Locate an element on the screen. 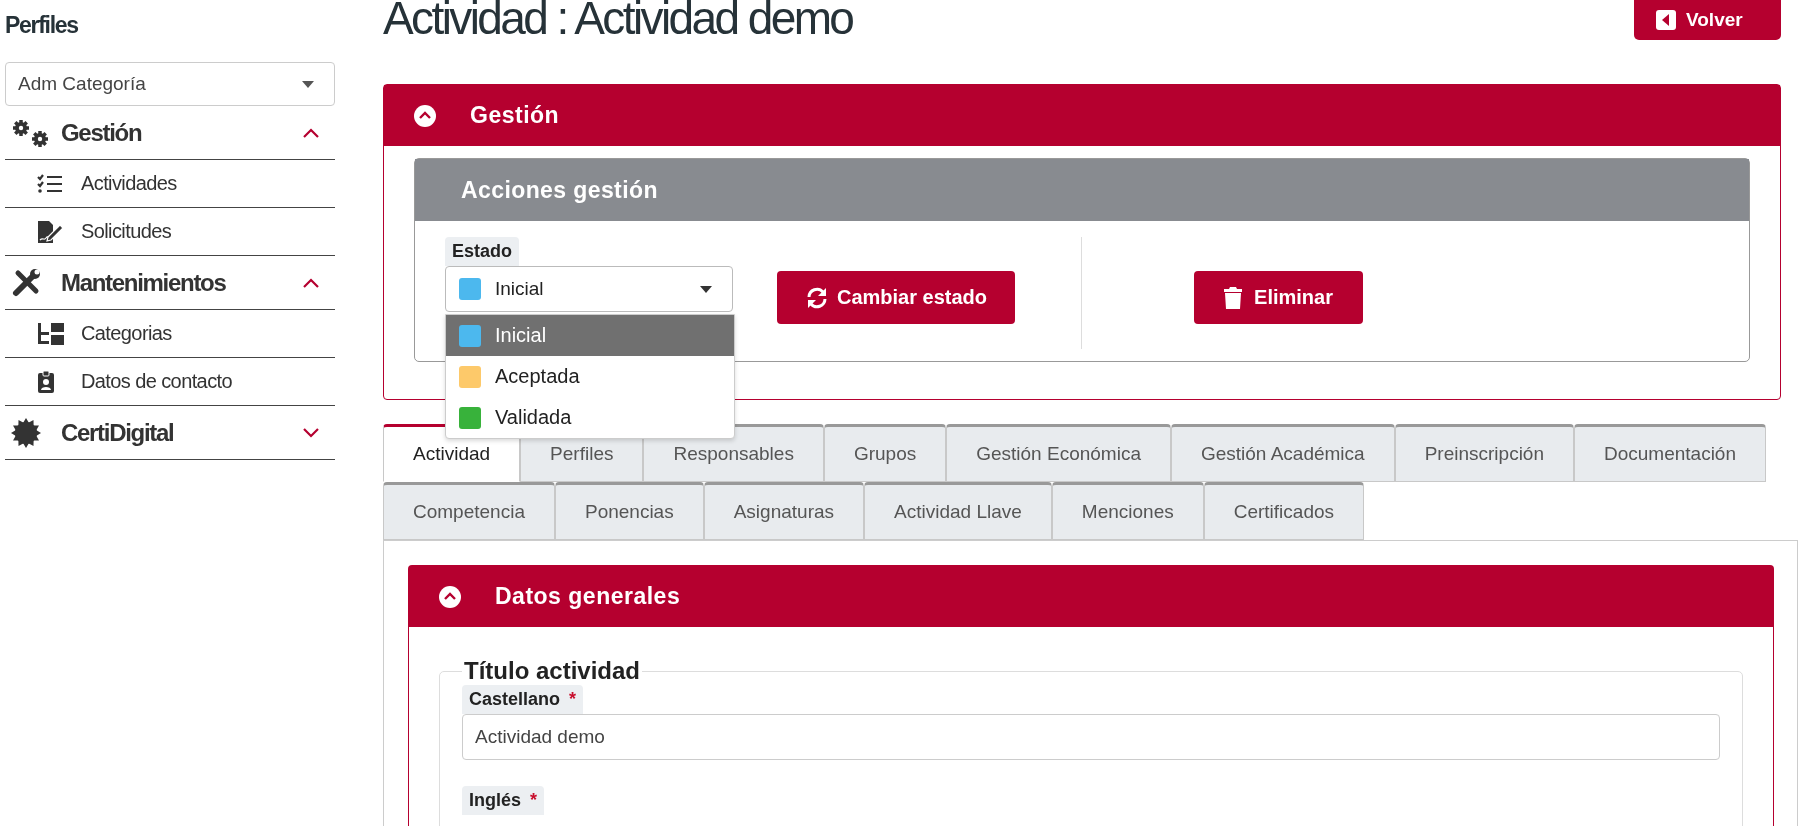  sidebar-title: Perfiles is located at coordinates (42, 26).